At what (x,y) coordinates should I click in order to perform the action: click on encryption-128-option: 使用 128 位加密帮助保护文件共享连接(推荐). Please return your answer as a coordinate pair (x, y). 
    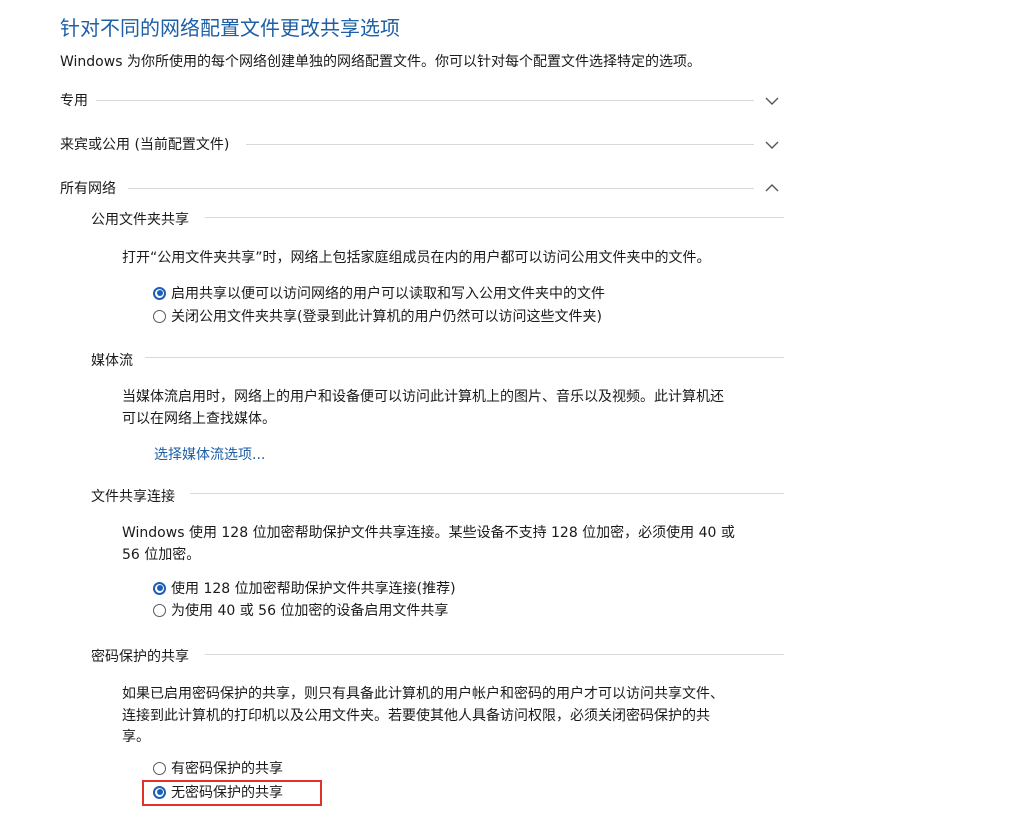
    Looking at the image, I should click on (304, 588).